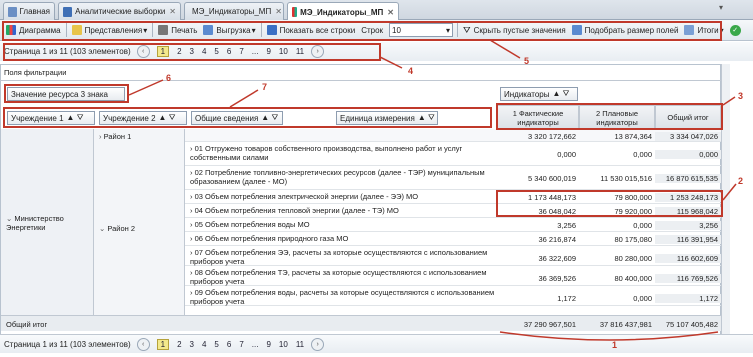 The height and width of the screenshot is (357, 753). What do you see at coordinates (741, 96) in the screenshot?
I see `annotation-label-3: 3` at bounding box center [741, 96].